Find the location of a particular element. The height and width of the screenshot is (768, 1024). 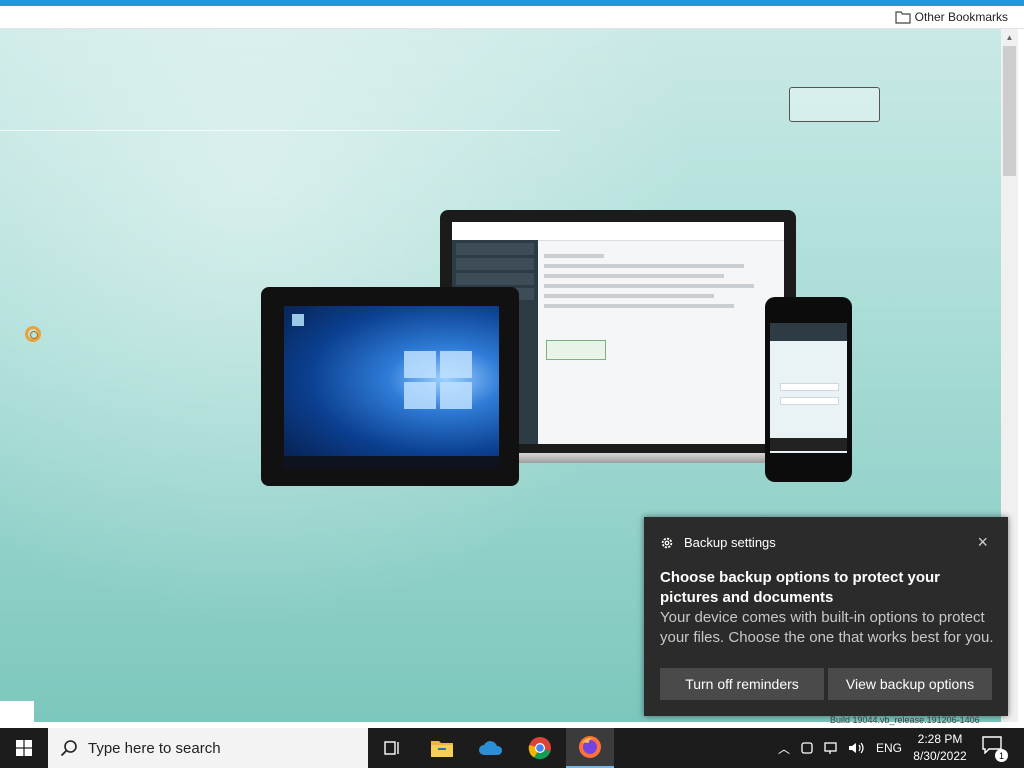

input-language: ENG is located at coordinates (889, 748).